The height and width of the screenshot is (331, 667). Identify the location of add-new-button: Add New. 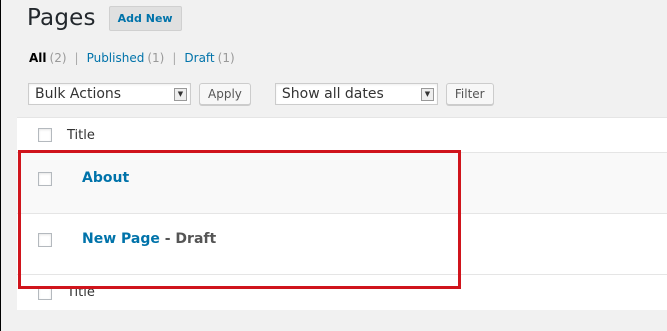
(145, 18).